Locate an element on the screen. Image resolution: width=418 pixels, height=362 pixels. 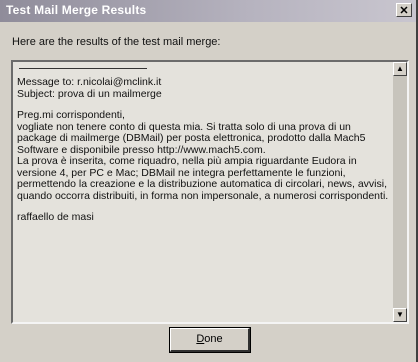
close-button: ✕ is located at coordinates (404, 10).